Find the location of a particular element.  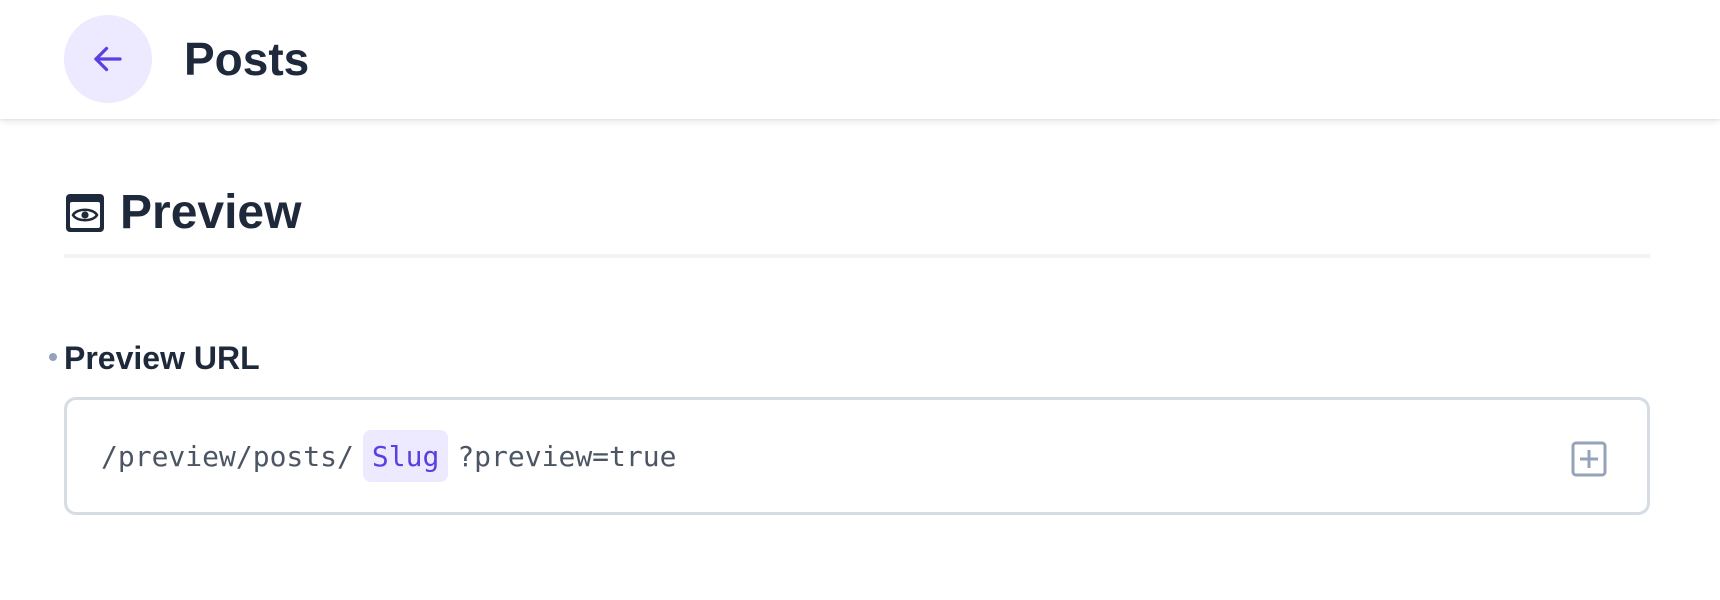

plus-square-icon is located at coordinates (1589, 459).